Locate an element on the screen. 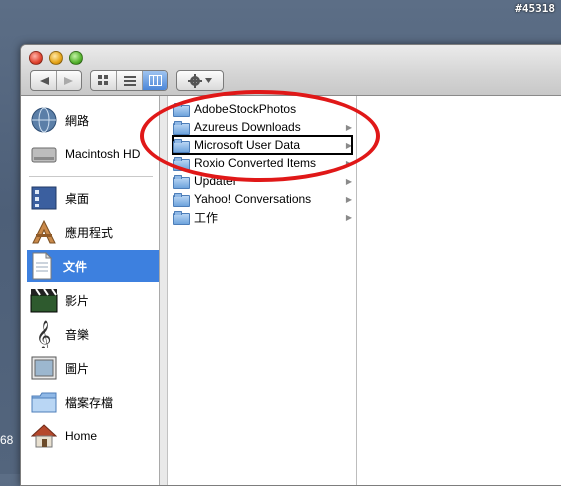 The width and height of the screenshot is (561, 486). list-item-highlighted: Microsoft User Data ▶ is located at coordinates (262, 145).